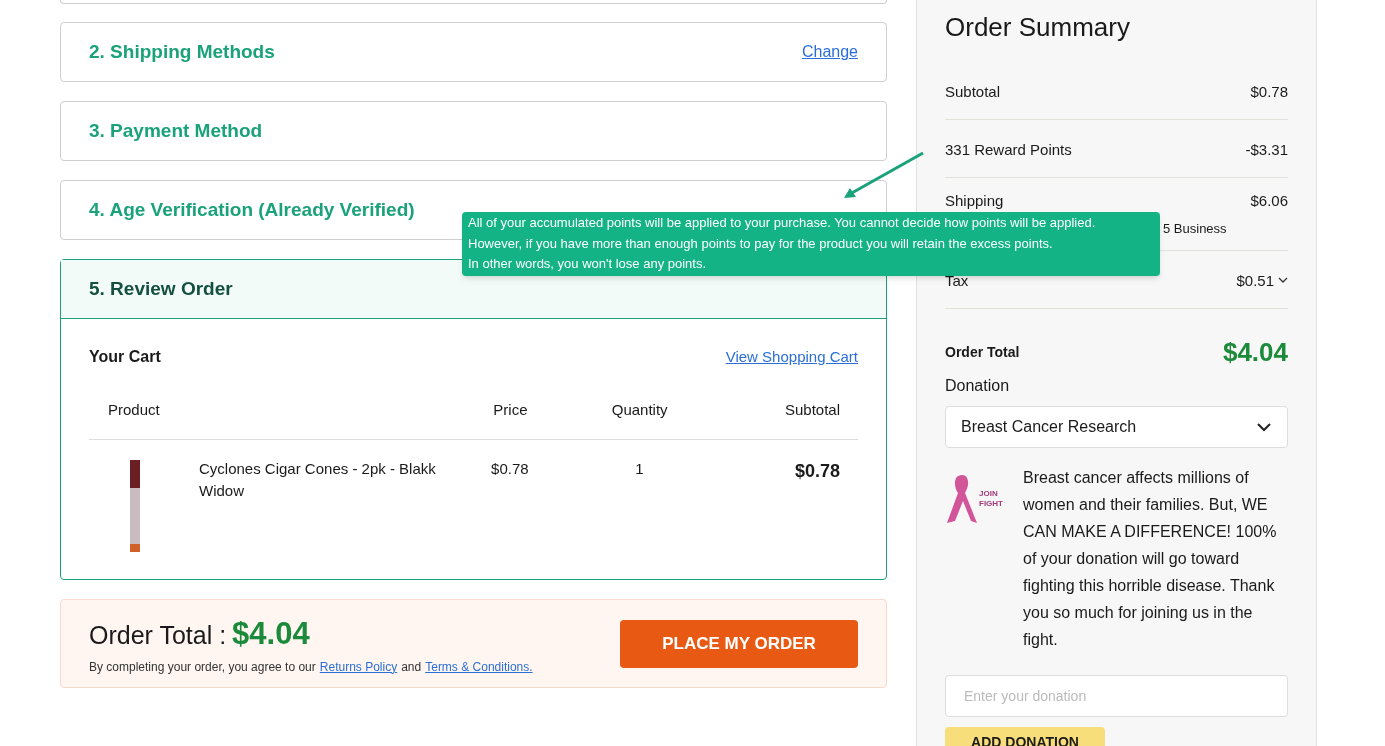 This screenshot has width=1385, height=746. What do you see at coordinates (479, 666) in the screenshot?
I see `terms-link: Terms & Conditions.` at bounding box center [479, 666].